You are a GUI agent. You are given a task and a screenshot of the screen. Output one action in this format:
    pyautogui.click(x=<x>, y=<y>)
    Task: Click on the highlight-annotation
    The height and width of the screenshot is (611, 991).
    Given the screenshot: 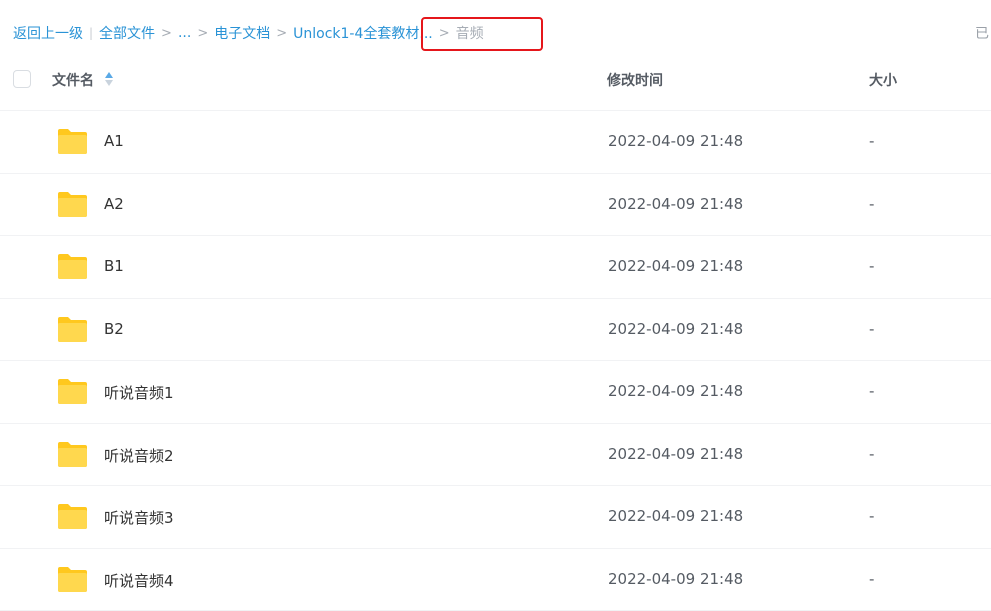 What is the action you would take?
    pyautogui.click(x=482, y=34)
    